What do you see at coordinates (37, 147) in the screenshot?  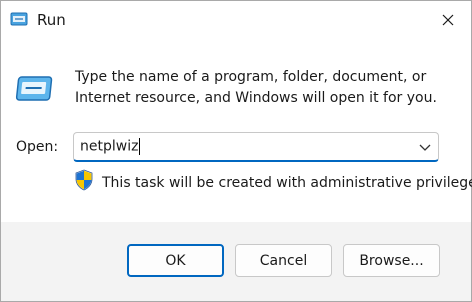 I see `open-label: Open:` at bounding box center [37, 147].